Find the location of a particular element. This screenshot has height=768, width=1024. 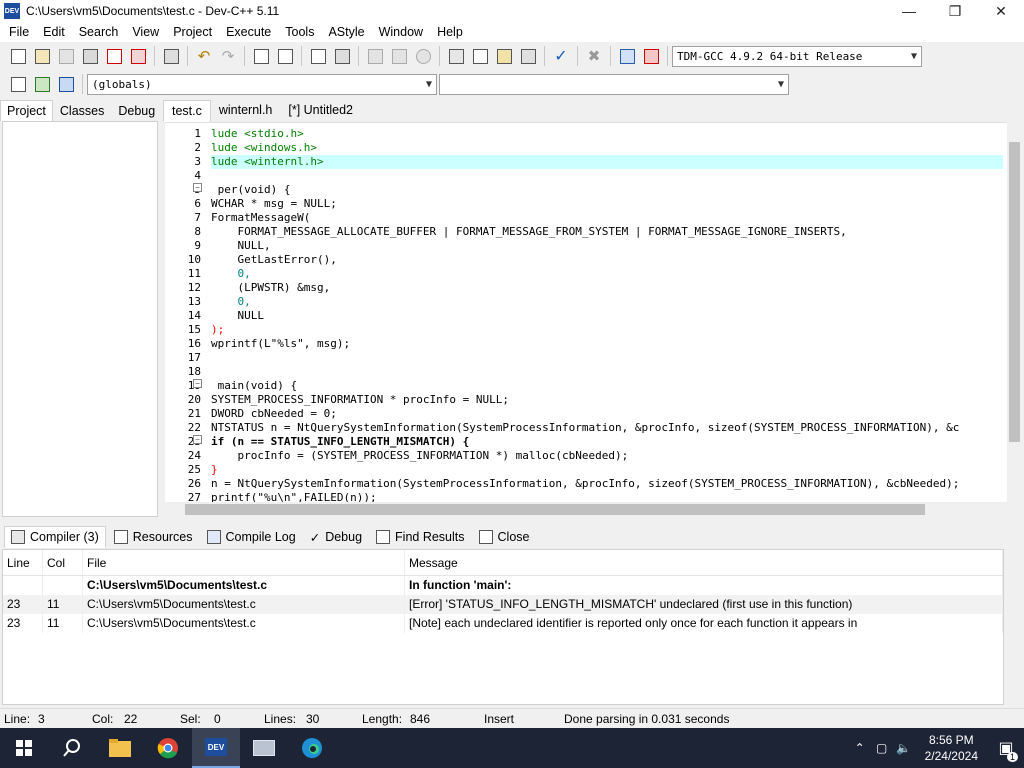

tab-classes: Classes is located at coordinates (82, 111).